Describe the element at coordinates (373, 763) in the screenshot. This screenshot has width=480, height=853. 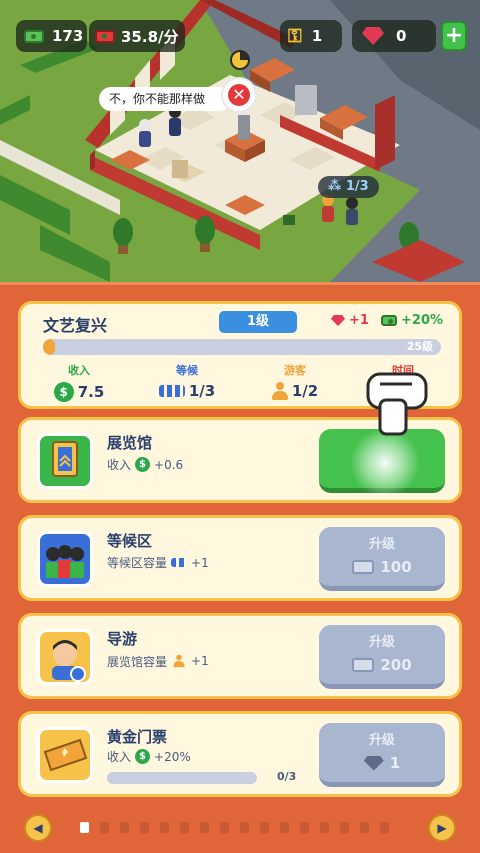
I see `diamond-icon` at that location.